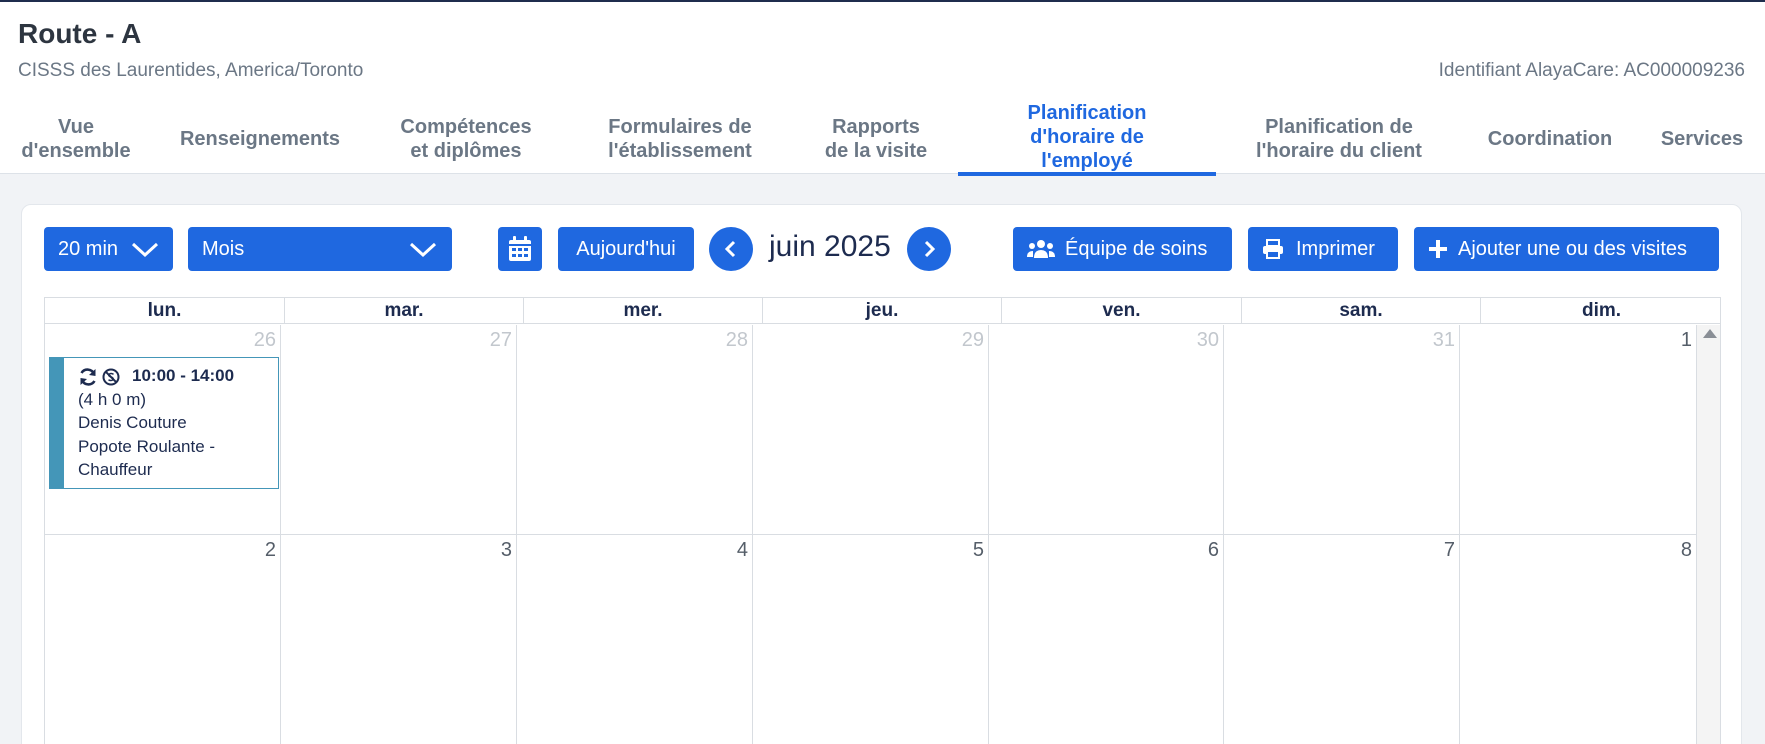  I want to click on print-button: Imprimer, so click(1323, 249).